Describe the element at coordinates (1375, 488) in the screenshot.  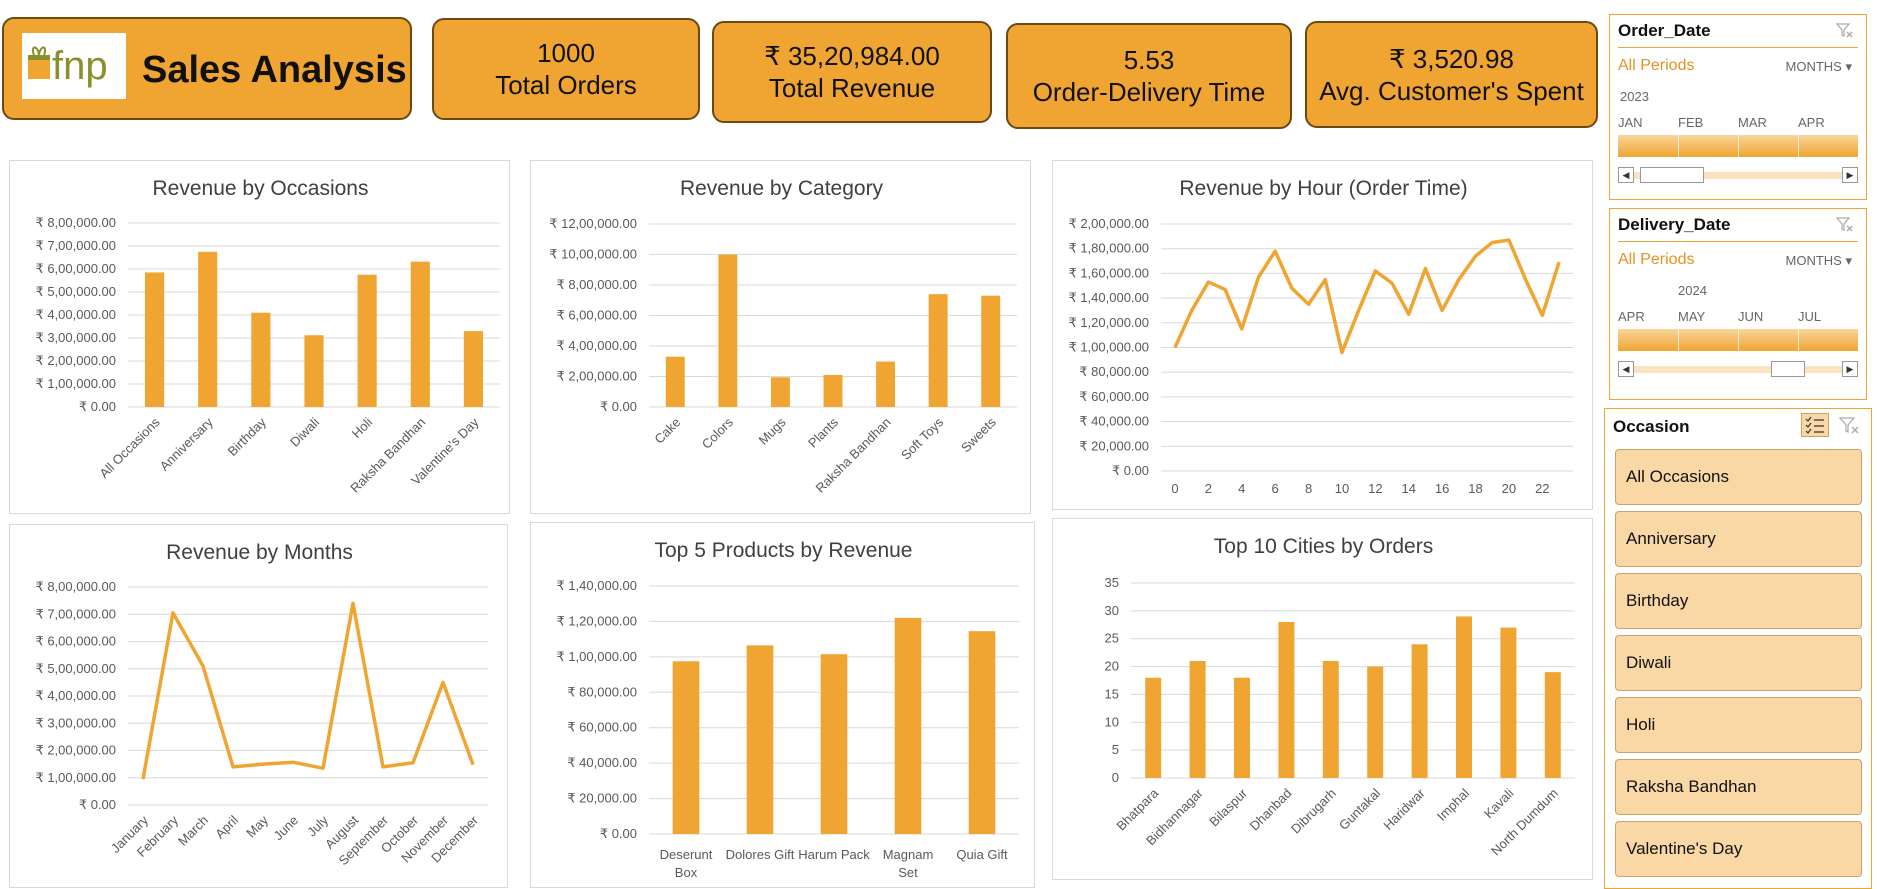
I see `x-tick-label: 12` at that location.